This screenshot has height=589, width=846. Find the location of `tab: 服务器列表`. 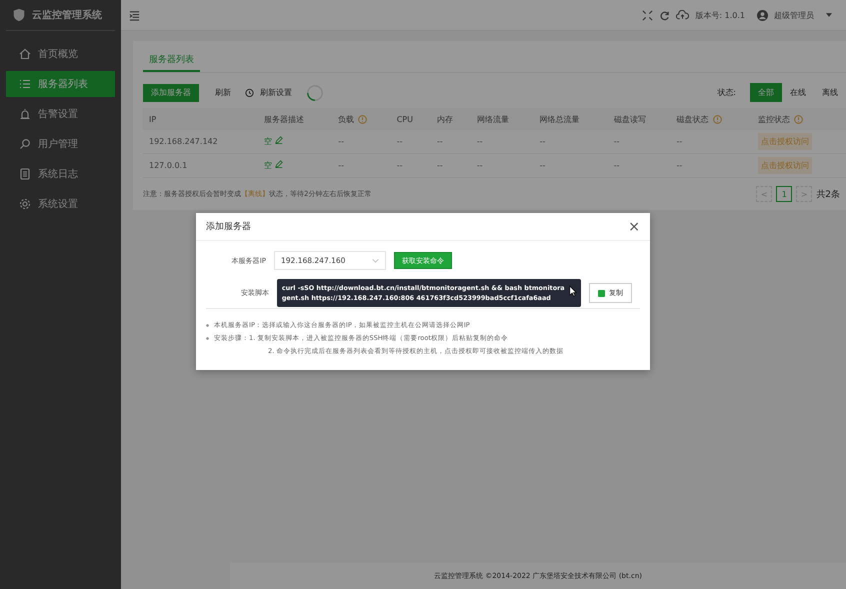

tab: 服务器列表 is located at coordinates (171, 60).